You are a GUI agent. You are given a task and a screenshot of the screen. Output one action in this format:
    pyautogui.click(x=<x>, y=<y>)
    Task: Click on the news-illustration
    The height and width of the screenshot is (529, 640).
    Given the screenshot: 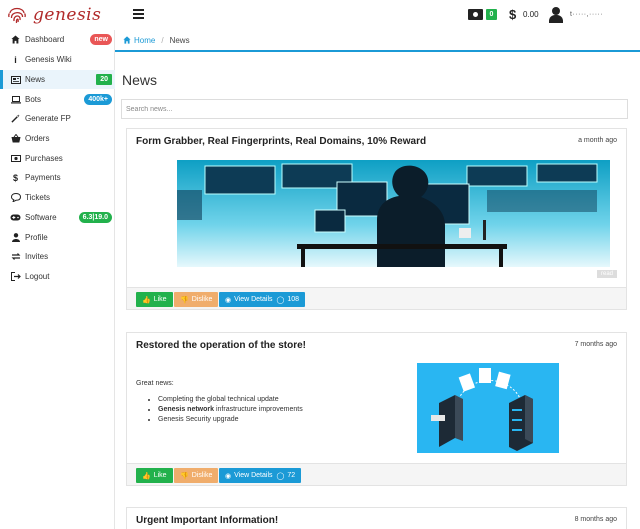 What is the action you would take?
    pyautogui.click(x=488, y=408)
    